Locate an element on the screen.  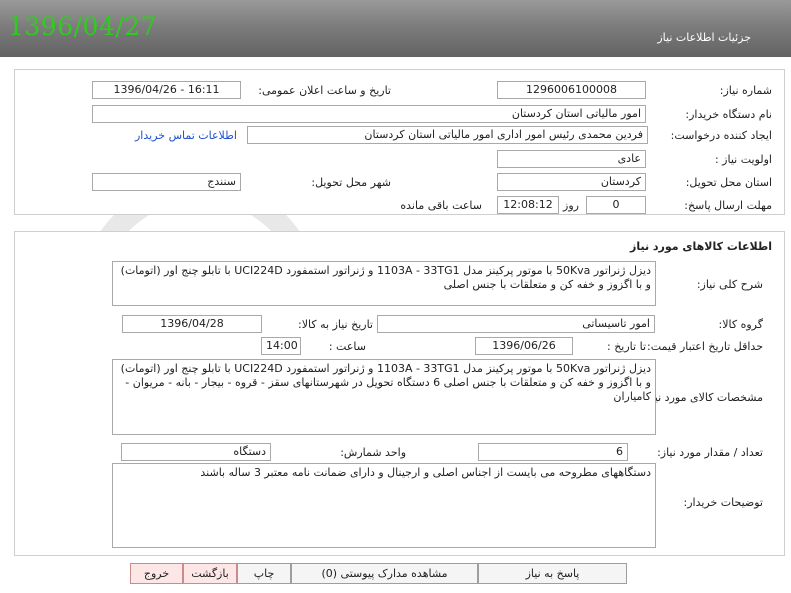
buyer-org-label: نام دستگاه خریدار: is located at coordinates (728, 114).